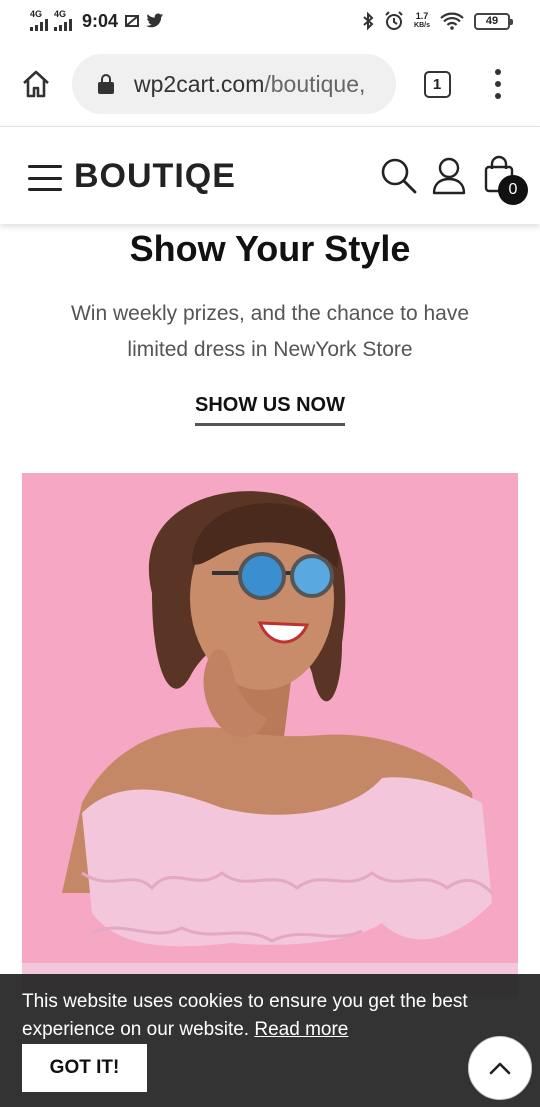 The width and height of the screenshot is (540, 1107). Describe the element at coordinates (368, 21) in the screenshot. I see `bluetooth-icon` at that location.